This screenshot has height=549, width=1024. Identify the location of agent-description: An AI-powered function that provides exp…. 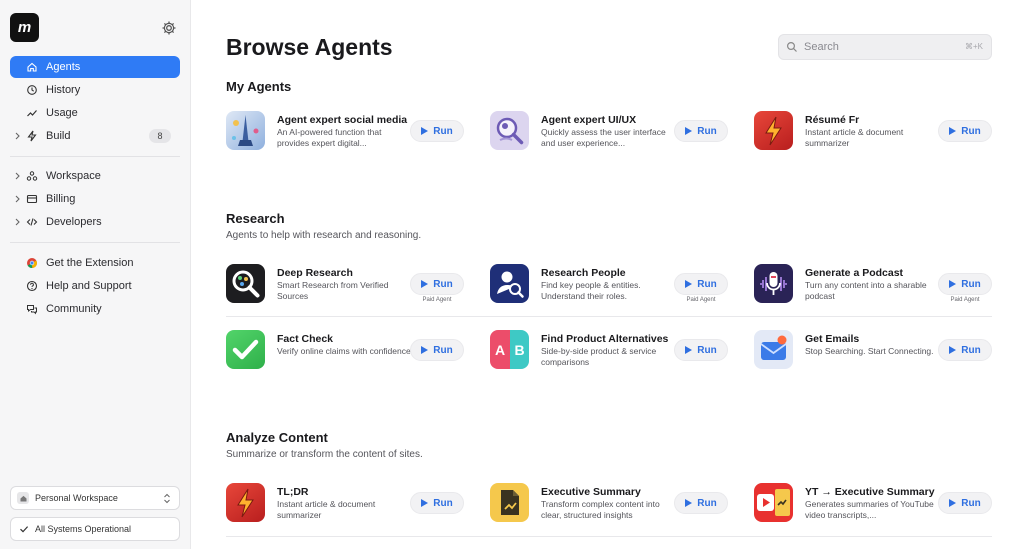
(329, 137).